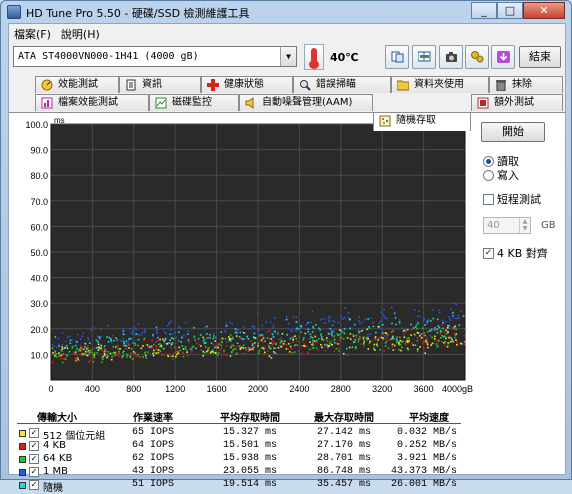  What do you see at coordinates (544, 10) in the screenshot?
I see `close-window-button: ✕` at bounding box center [544, 10].